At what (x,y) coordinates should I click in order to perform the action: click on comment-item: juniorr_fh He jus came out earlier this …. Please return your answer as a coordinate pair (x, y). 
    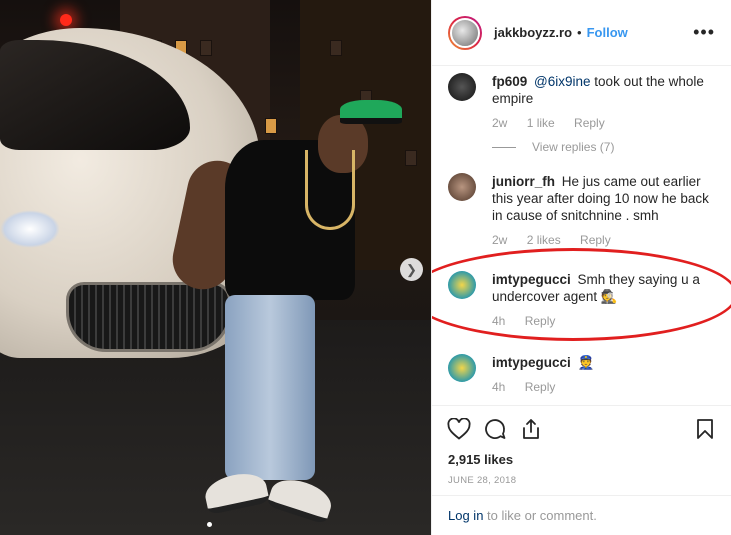
    Looking at the image, I should click on (583, 210).